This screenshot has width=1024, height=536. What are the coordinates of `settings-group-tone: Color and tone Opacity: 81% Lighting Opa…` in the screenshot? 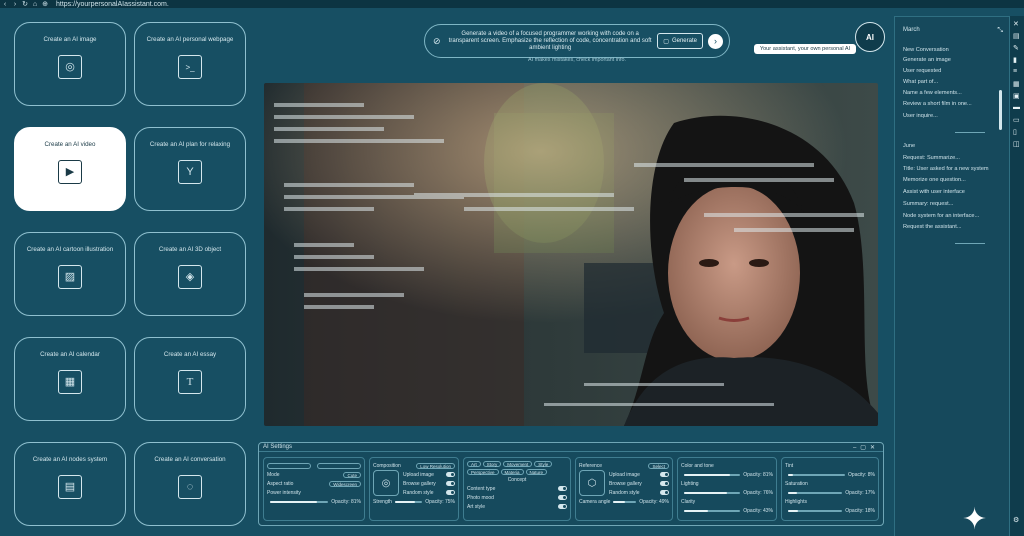 It's located at (727, 489).